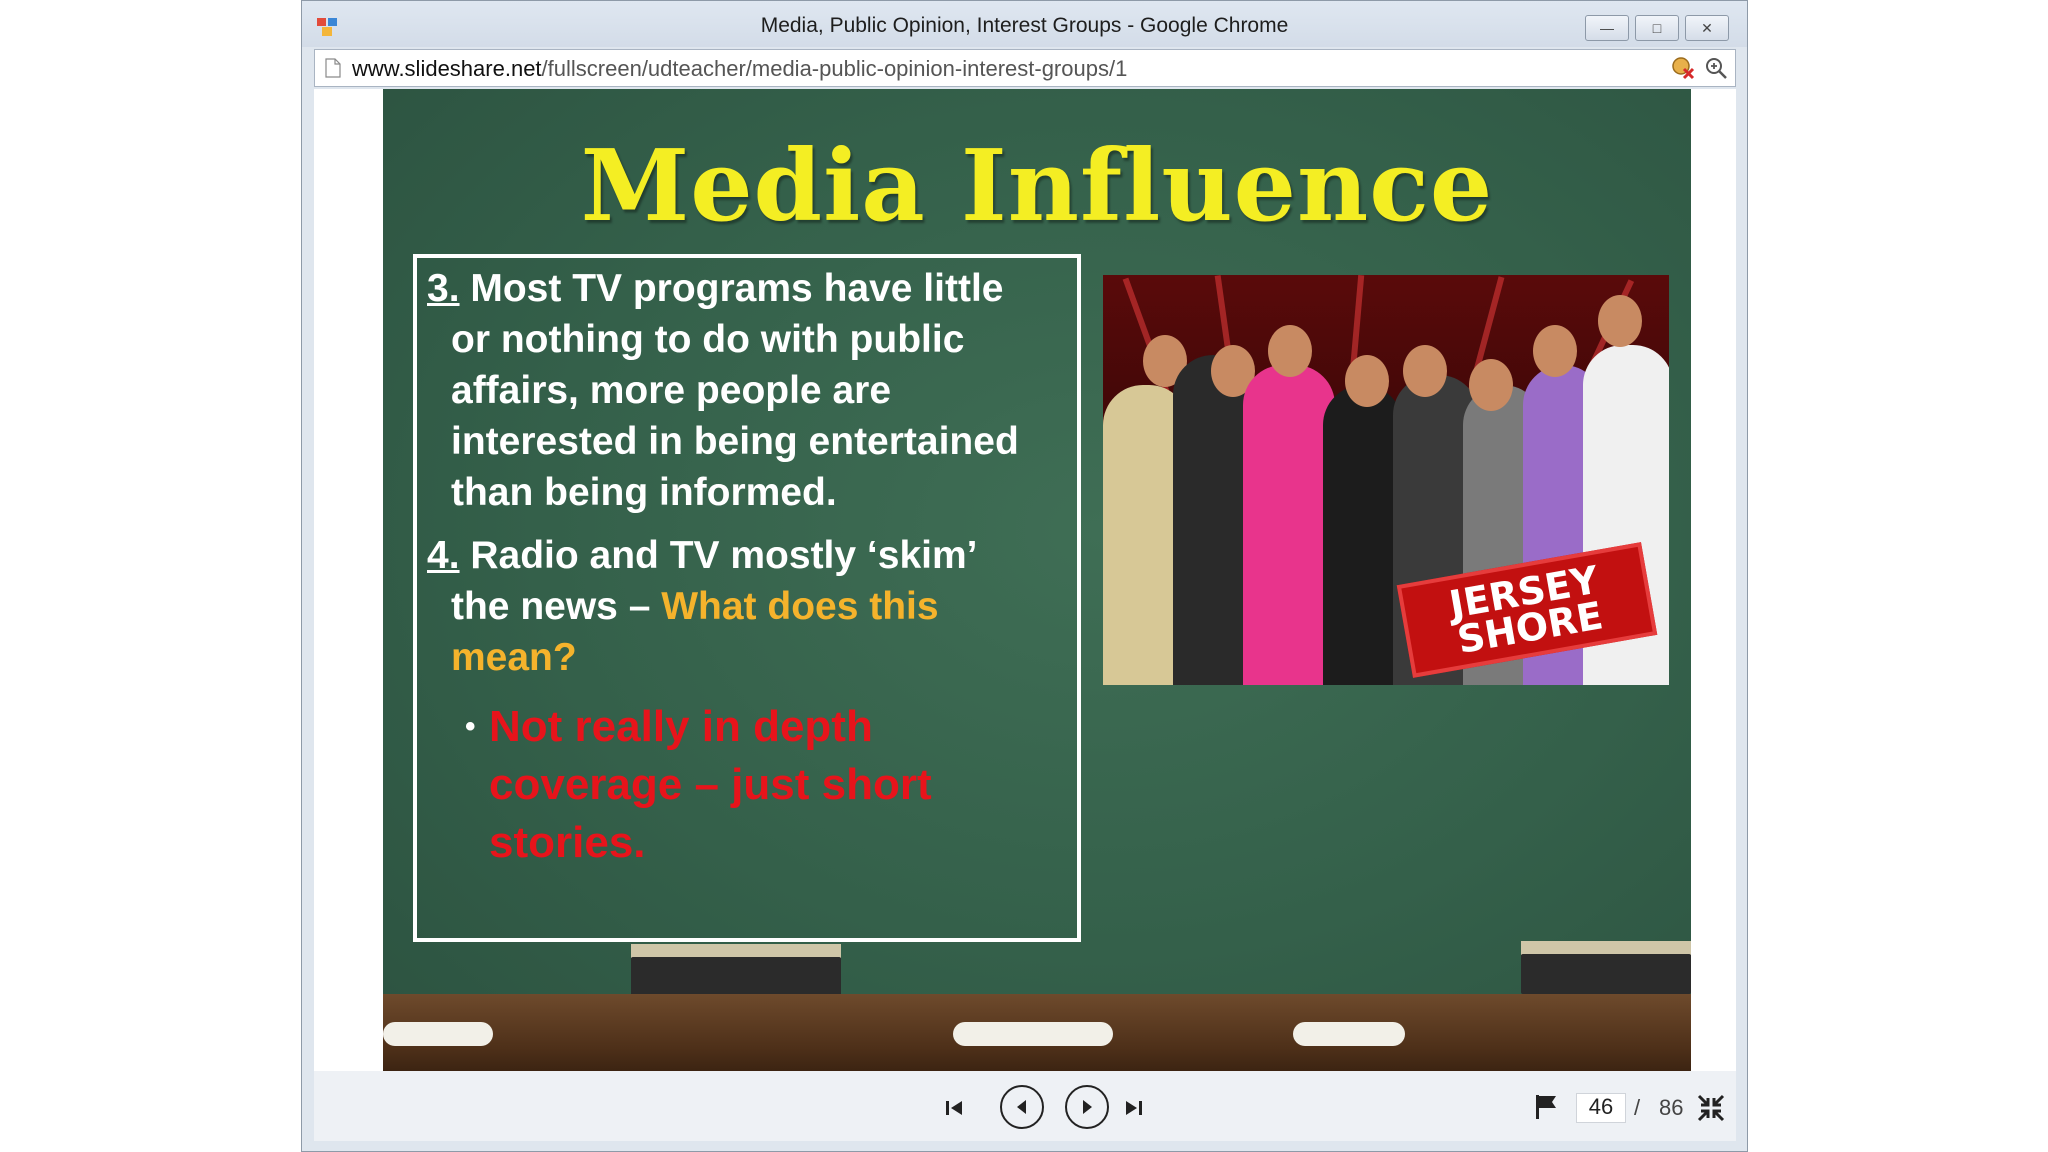  I want to click on close-button: ✕, so click(1707, 28).